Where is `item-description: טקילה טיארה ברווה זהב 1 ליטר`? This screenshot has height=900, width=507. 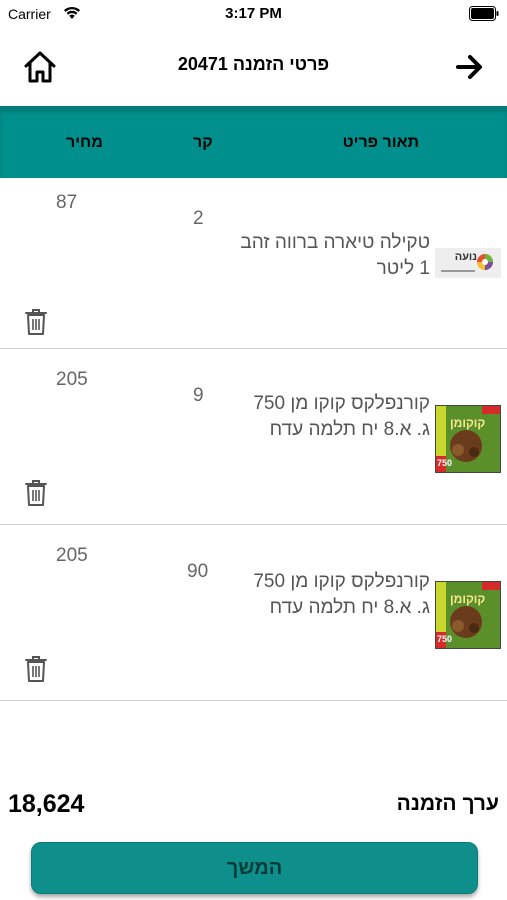
item-description: טקילה טיארה ברווה זהב 1 ליטר is located at coordinates (335, 255).